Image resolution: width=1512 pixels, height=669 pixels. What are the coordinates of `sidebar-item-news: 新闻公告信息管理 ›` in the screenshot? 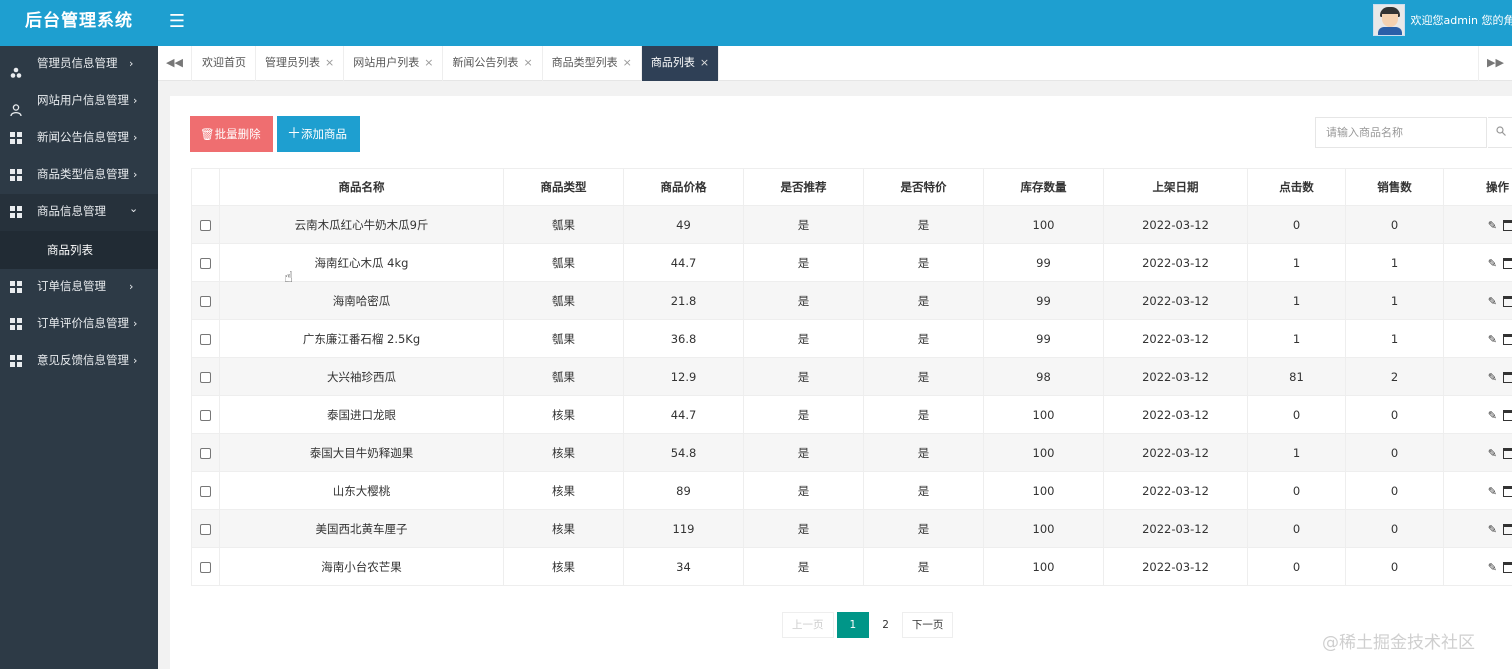 It's located at (79, 138).